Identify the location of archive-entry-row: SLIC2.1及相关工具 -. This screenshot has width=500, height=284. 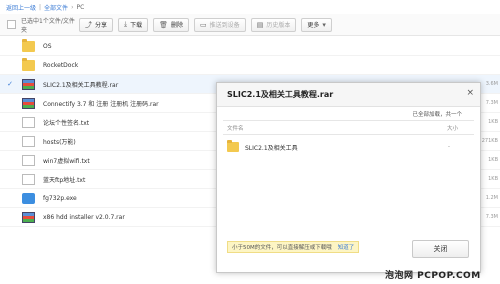
(348, 147).